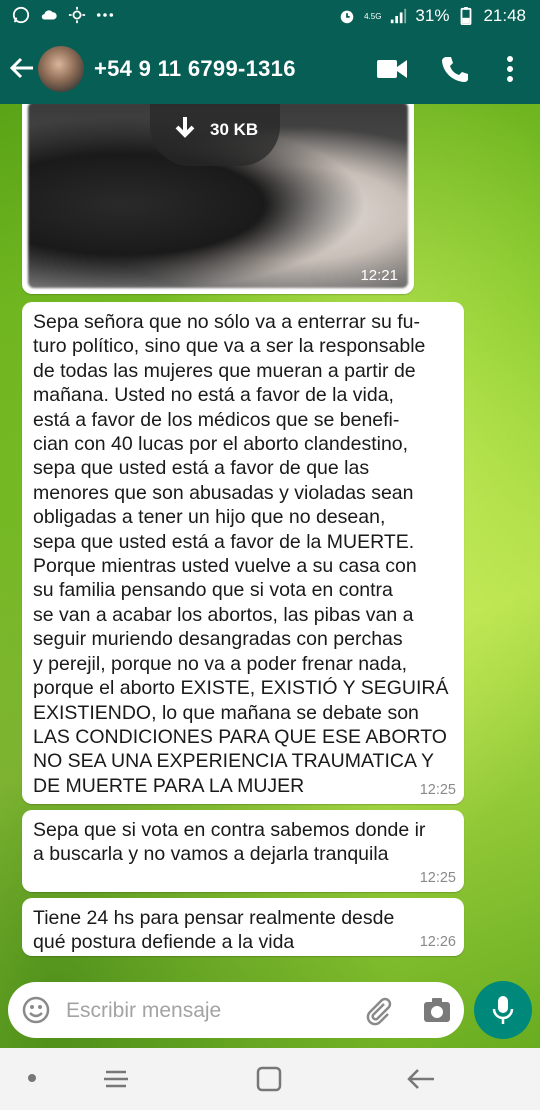 Image resolution: width=540 pixels, height=1110 pixels. What do you see at coordinates (195, 69) in the screenshot?
I see `contact-name: +54 9 11 6799-1316` at bounding box center [195, 69].